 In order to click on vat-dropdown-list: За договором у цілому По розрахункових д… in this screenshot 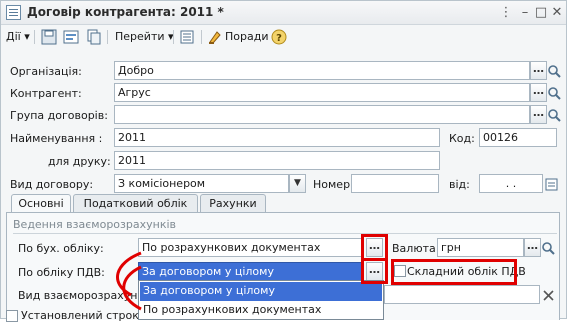, I will do `click(261, 300)`.